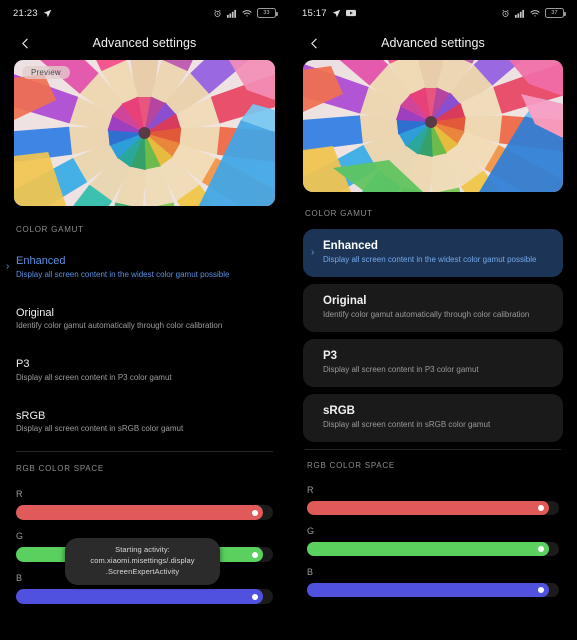 Image resolution: width=577 pixels, height=640 pixels. I want to click on preview-badge: Preview, so click(46, 72).